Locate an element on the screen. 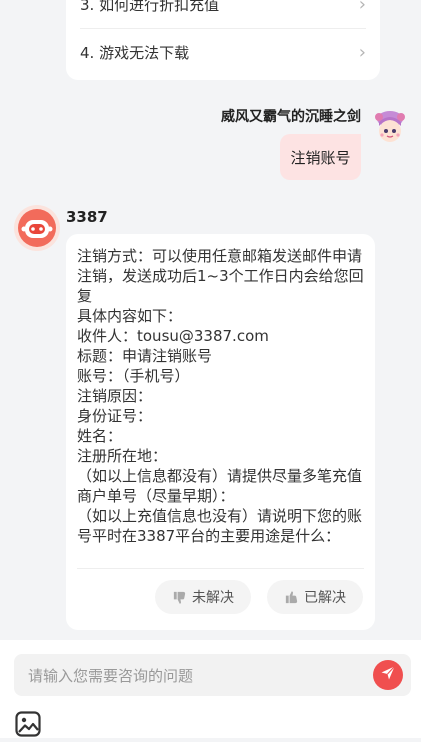 This screenshot has width=421, height=742. solved-button: 已解决 is located at coordinates (315, 597).